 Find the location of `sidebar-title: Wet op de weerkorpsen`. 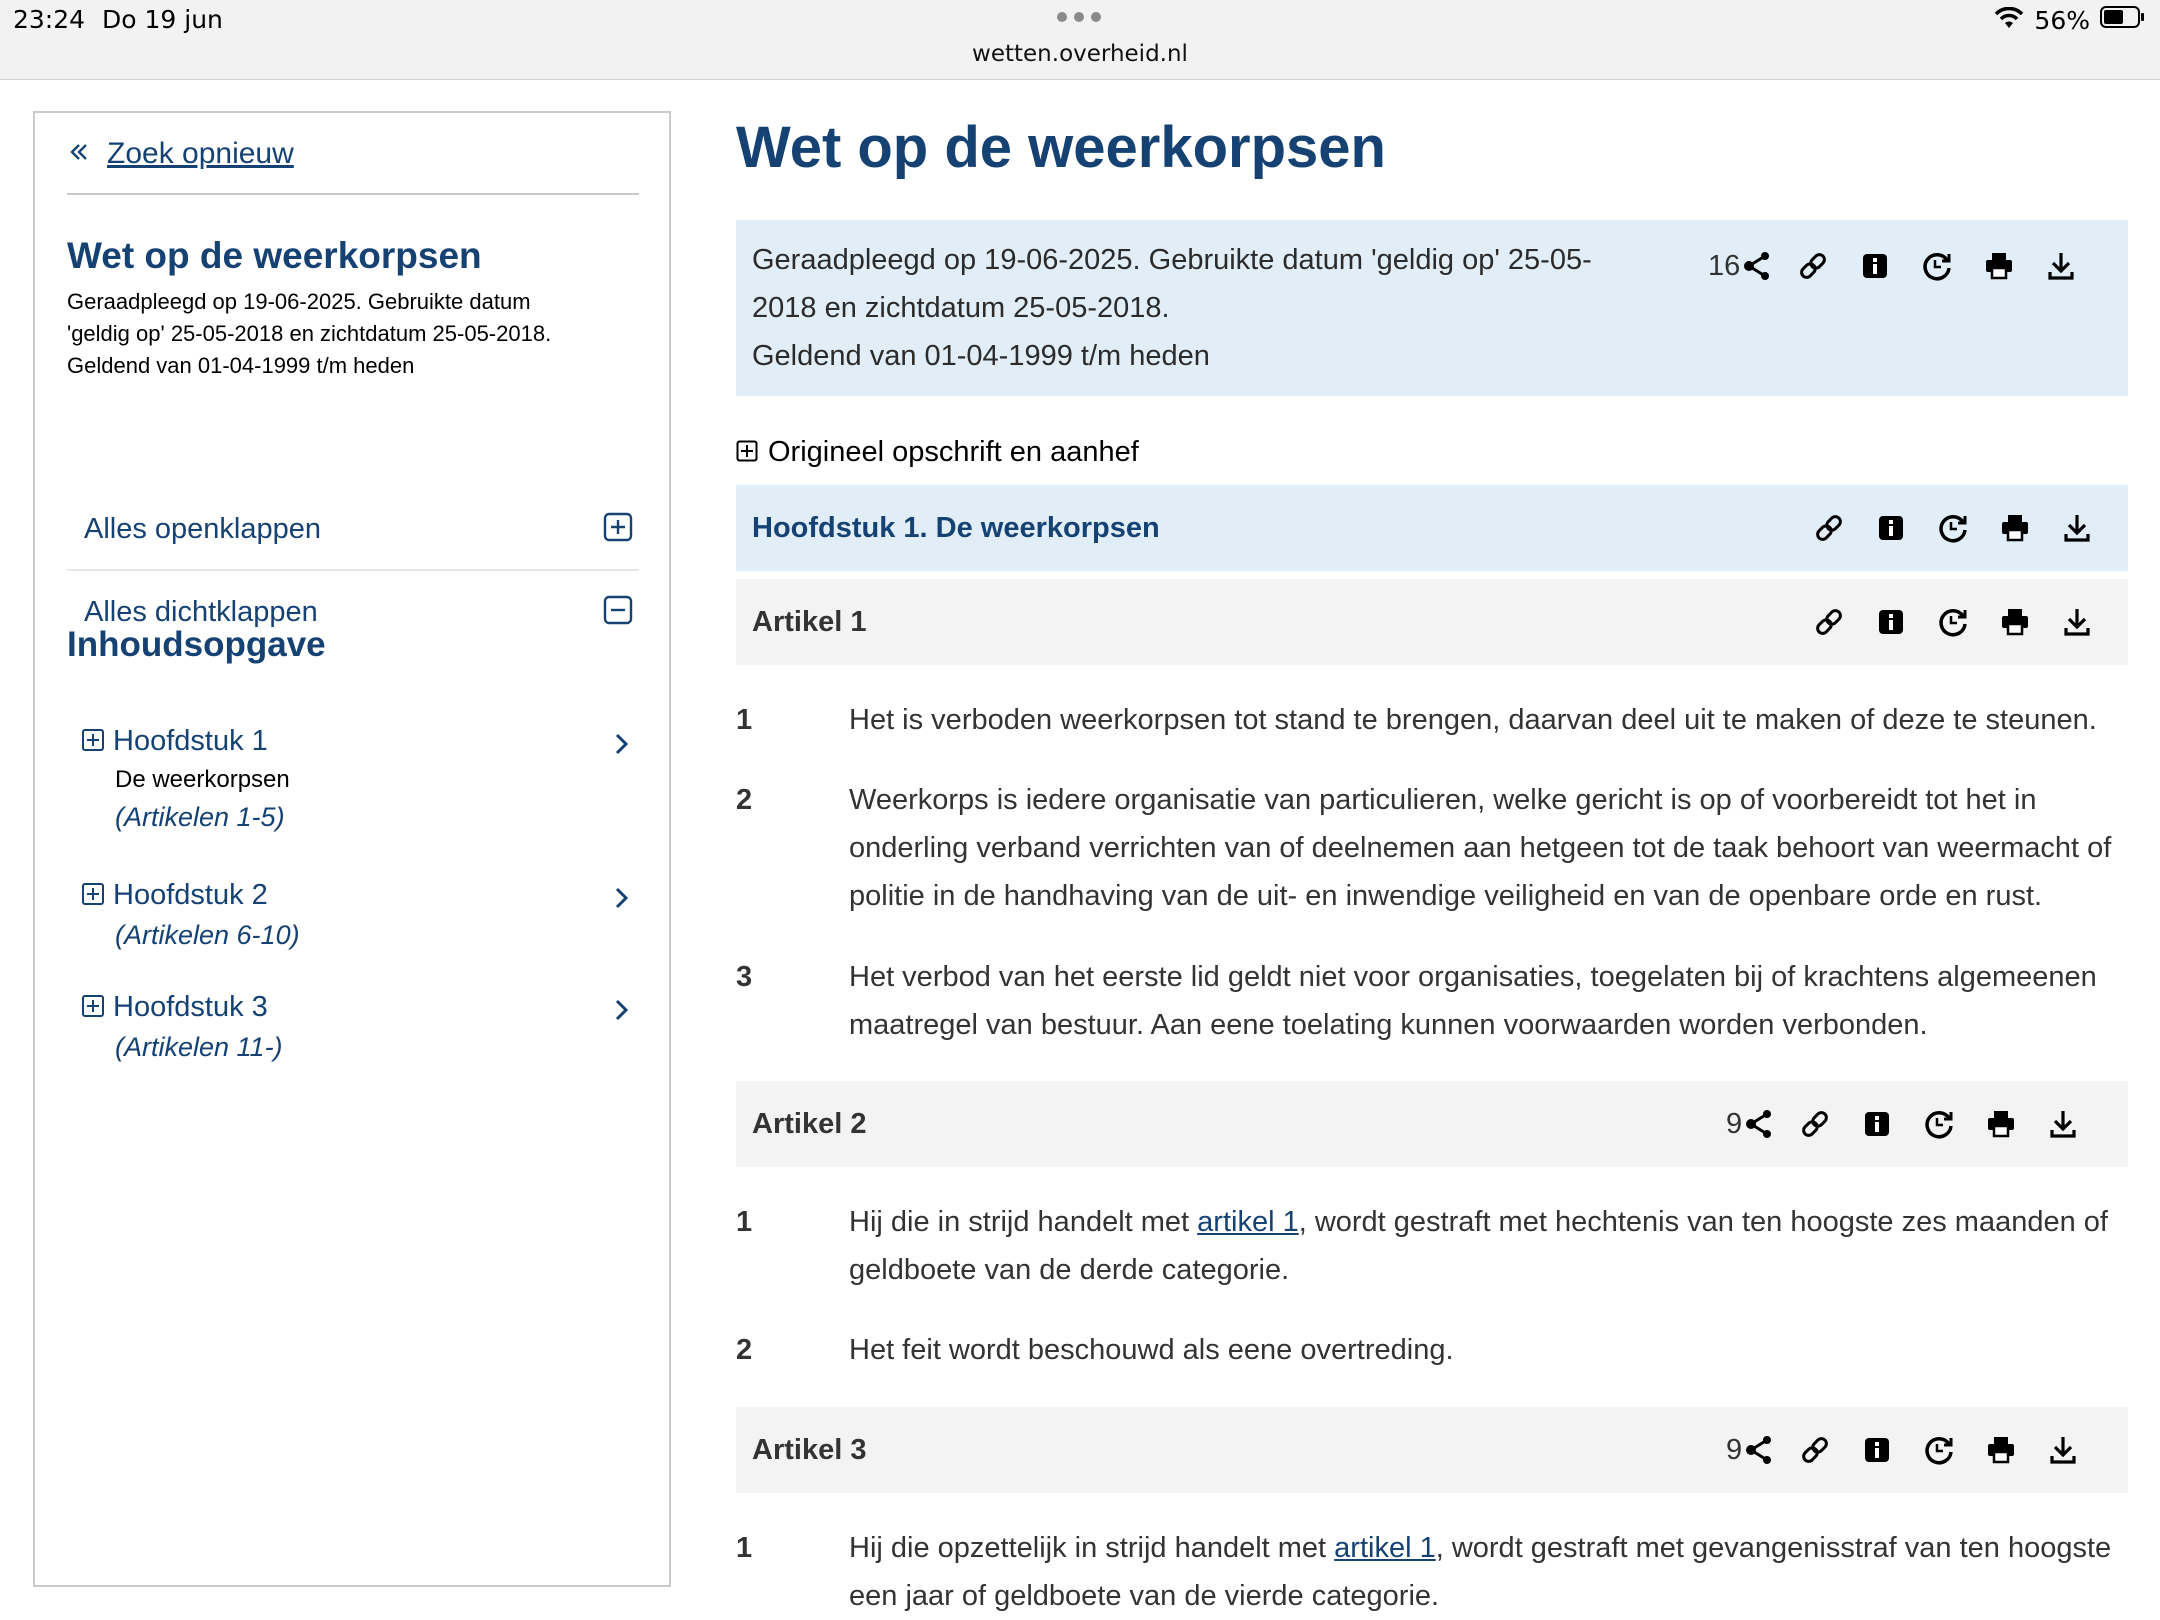

sidebar-title: Wet op de weerkorpsen is located at coordinates (274, 255).